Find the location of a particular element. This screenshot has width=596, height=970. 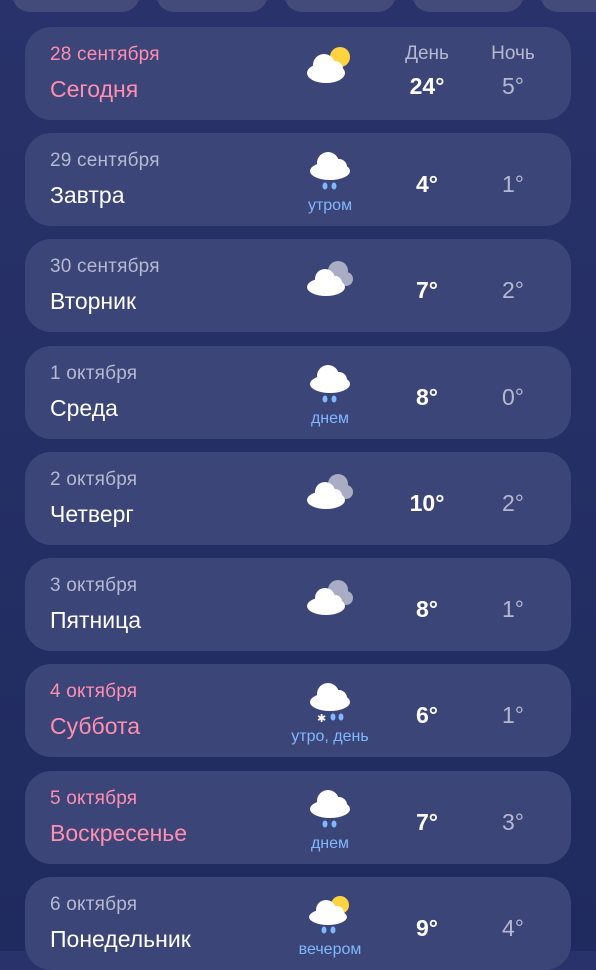

weather-icon-wrap: ✱ утро, день is located at coordinates (330, 711).